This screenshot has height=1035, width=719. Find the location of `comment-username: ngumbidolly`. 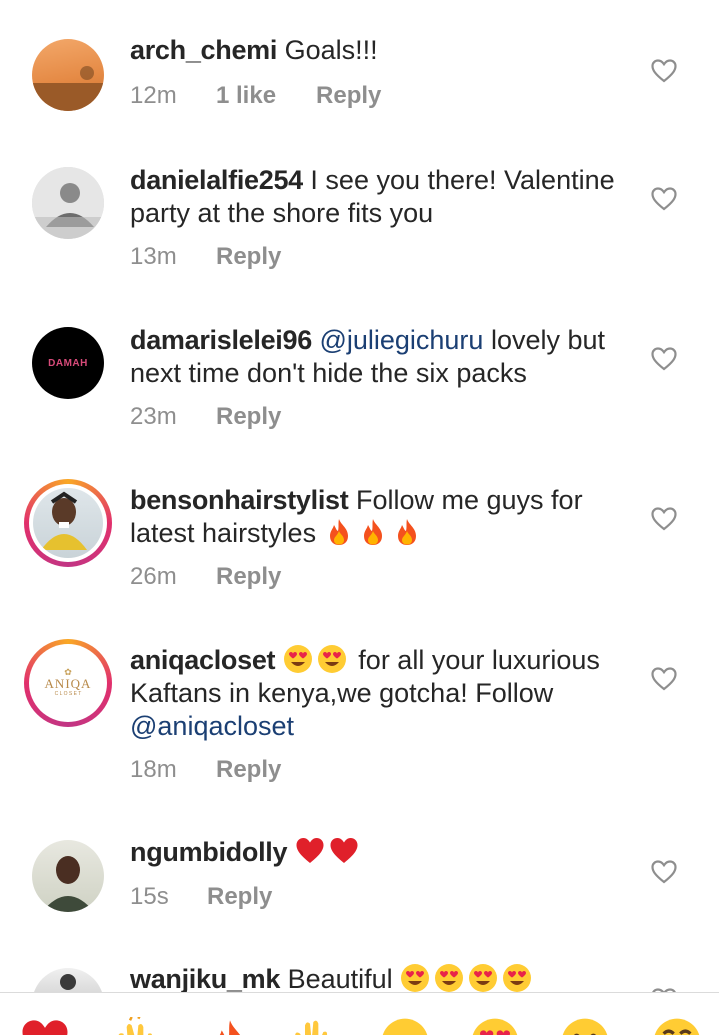

comment-username: ngumbidolly is located at coordinates (208, 852).